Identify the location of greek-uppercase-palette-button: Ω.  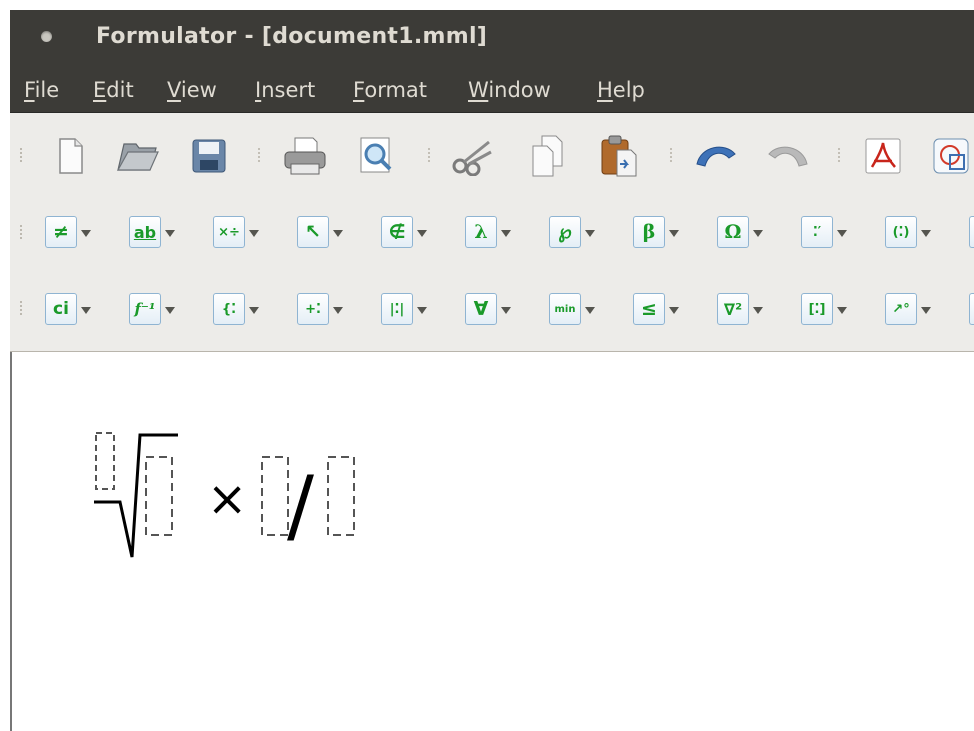
(733, 232).